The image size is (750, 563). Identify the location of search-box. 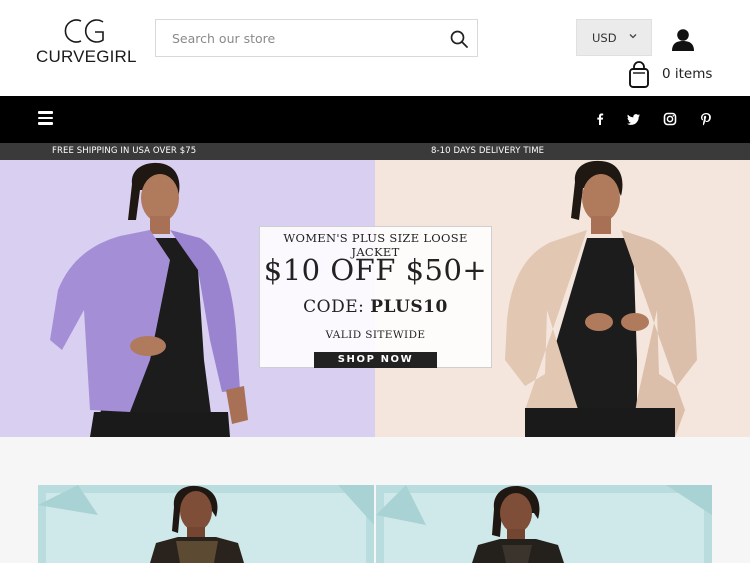
(316, 38).